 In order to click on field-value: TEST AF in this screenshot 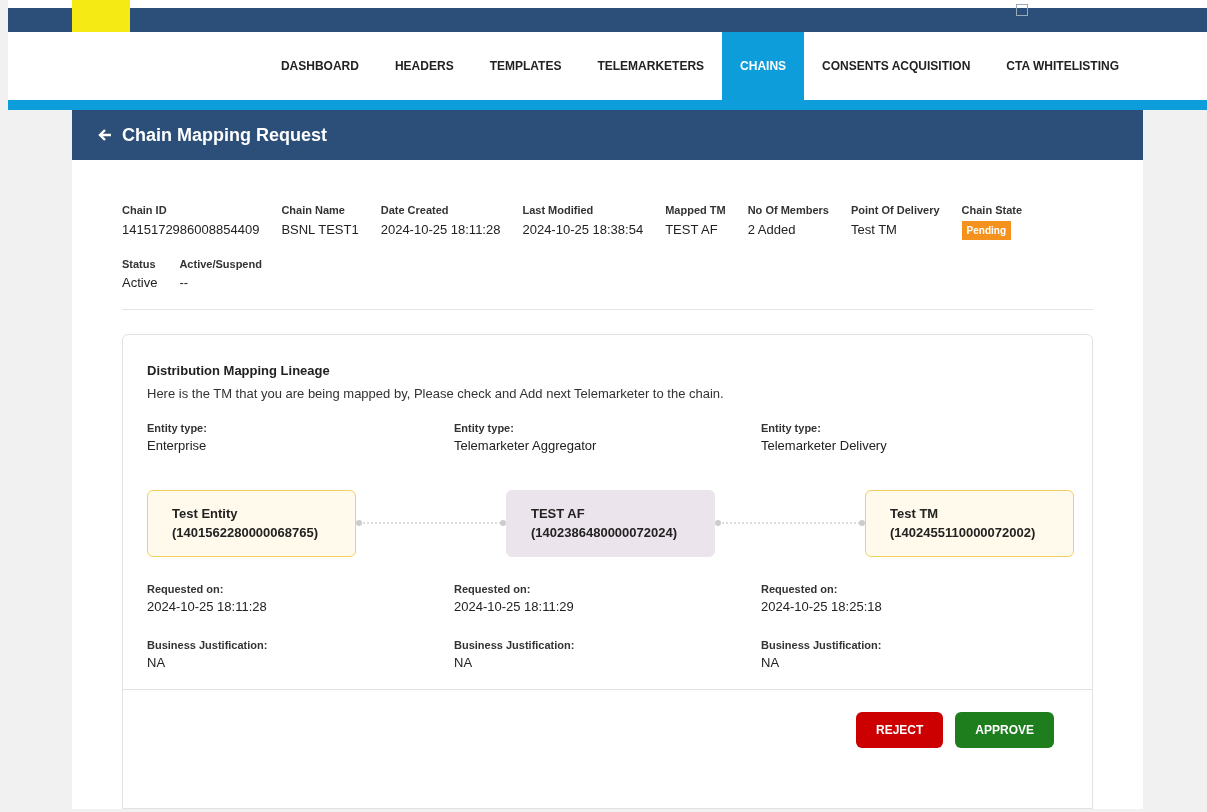, I will do `click(692, 229)`.